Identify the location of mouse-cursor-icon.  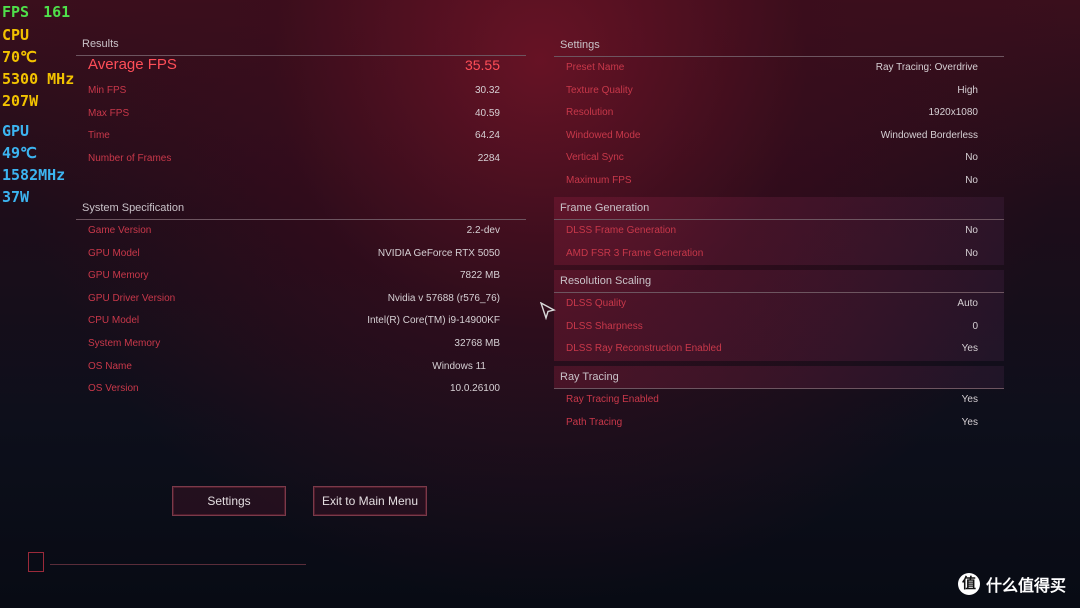
(548, 311).